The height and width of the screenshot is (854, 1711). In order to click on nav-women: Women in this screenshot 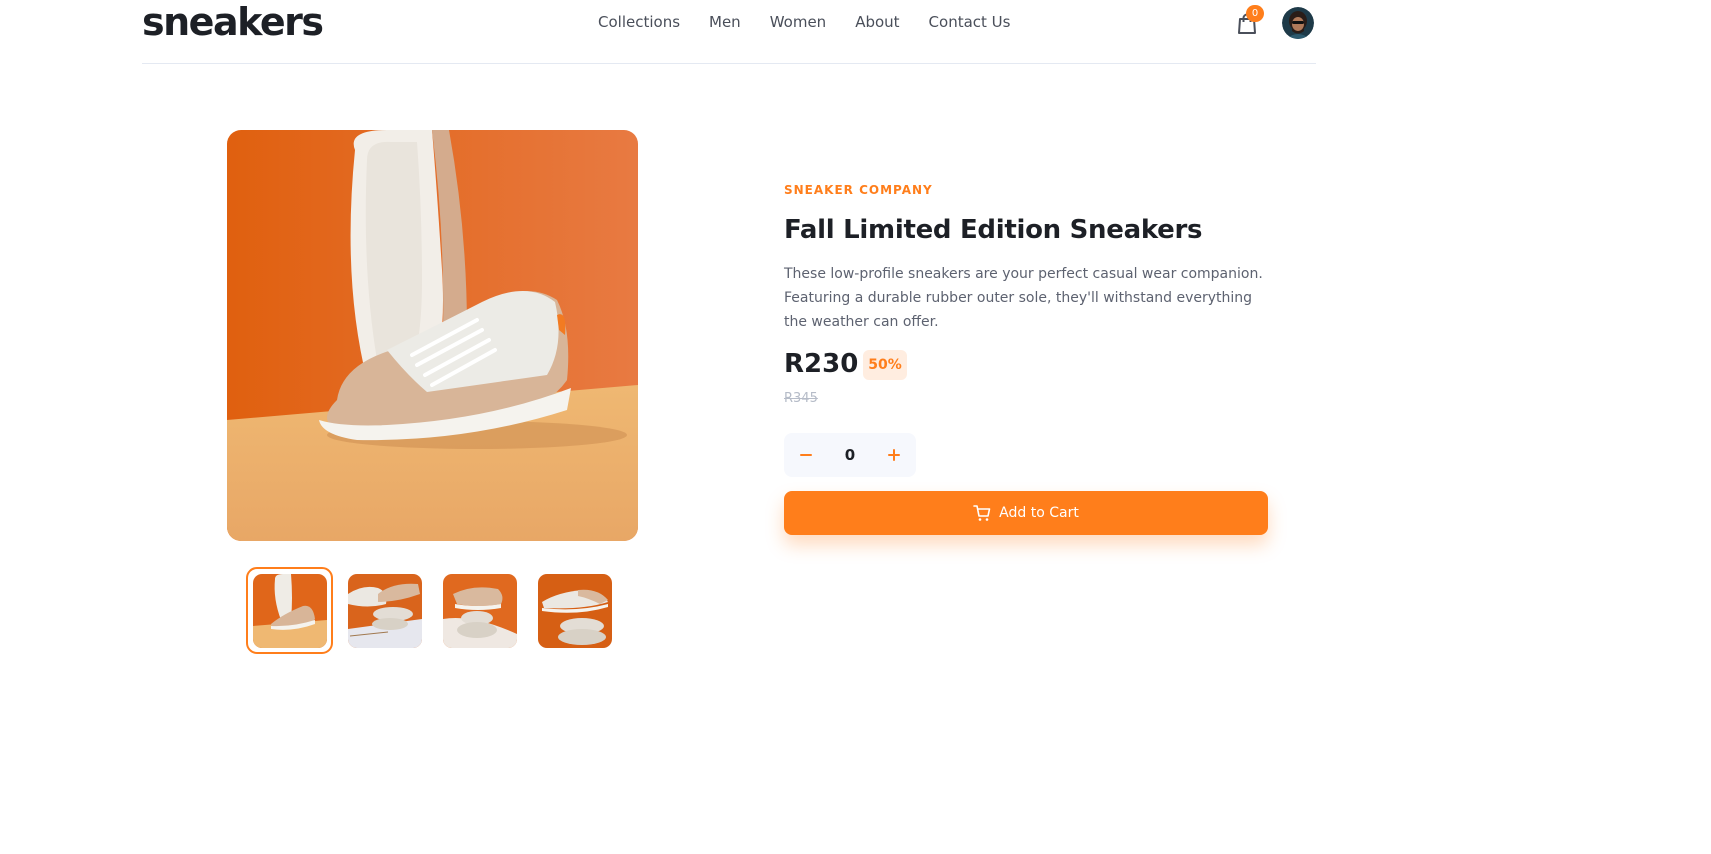, I will do `click(798, 22)`.